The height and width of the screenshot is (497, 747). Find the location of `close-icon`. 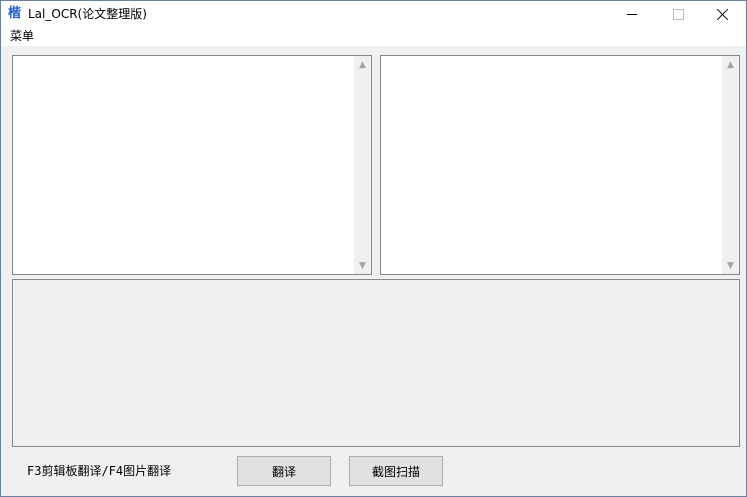

close-icon is located at coordinates (723, 14).